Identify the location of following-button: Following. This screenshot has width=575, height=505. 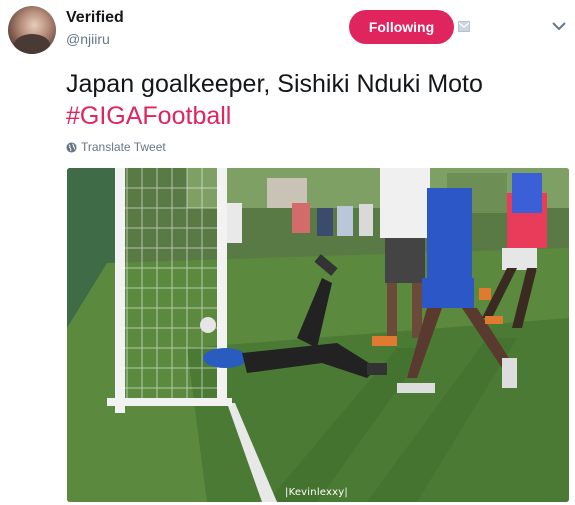
(401, 27).